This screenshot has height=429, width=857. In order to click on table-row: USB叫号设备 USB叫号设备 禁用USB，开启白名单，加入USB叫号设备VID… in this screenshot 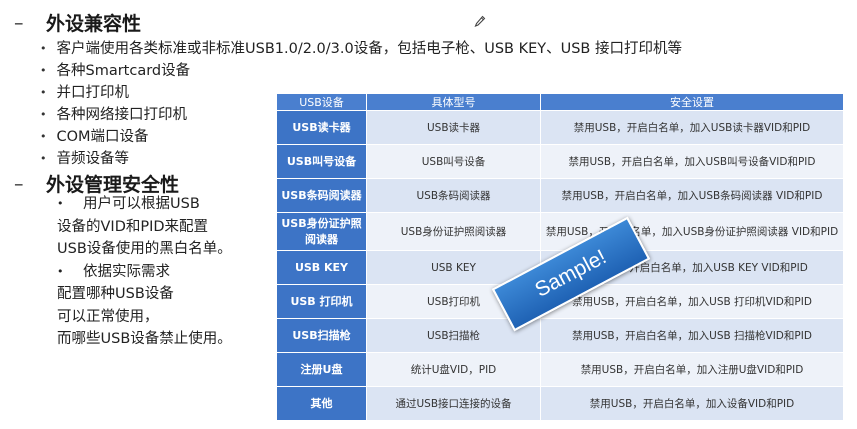, I will do `click(560, 161)`.